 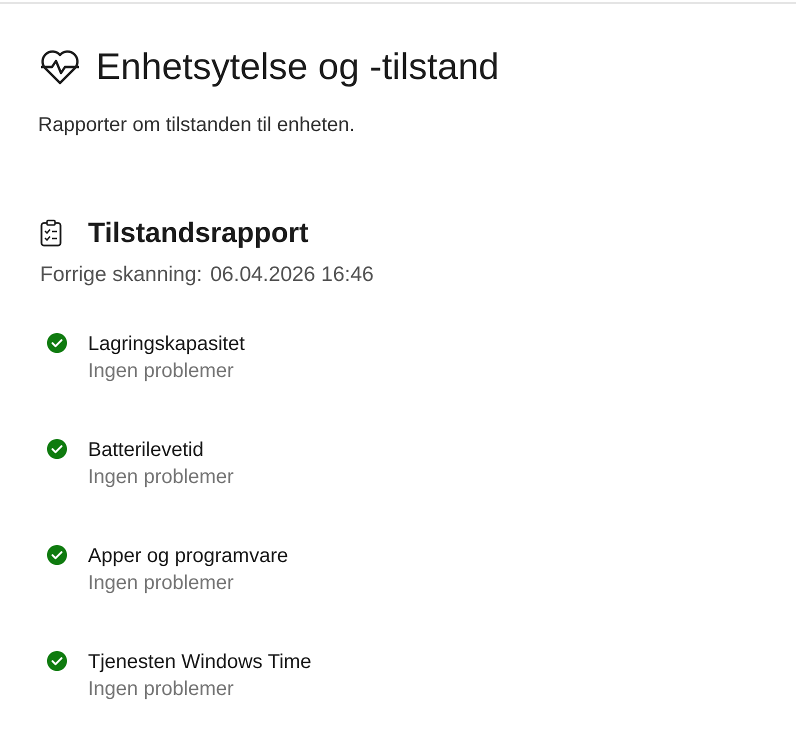 I want to click on last-scan-time: 06.04.2026 16:46, so click(x=292, y=275).